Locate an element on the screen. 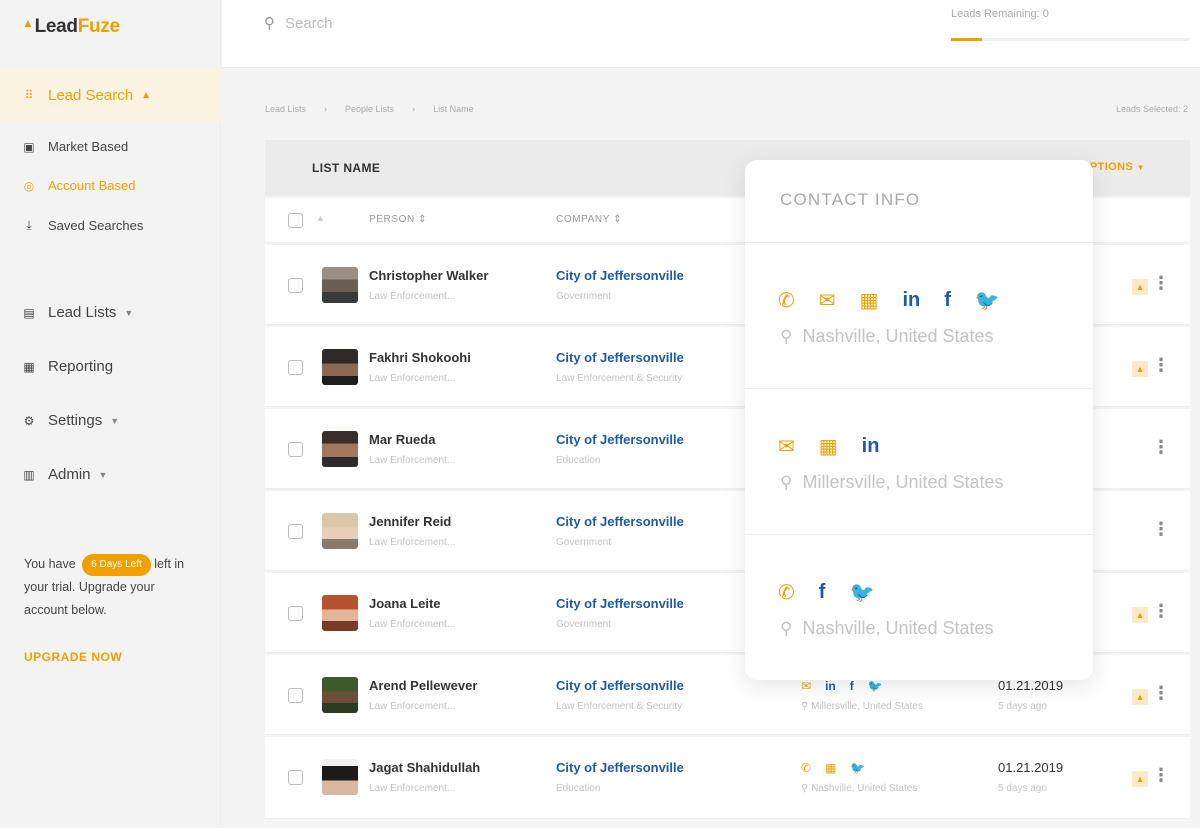 The width and height of the screenshot is (1200, 828). target-icon: ◎ is located at coordinates (29, 185).